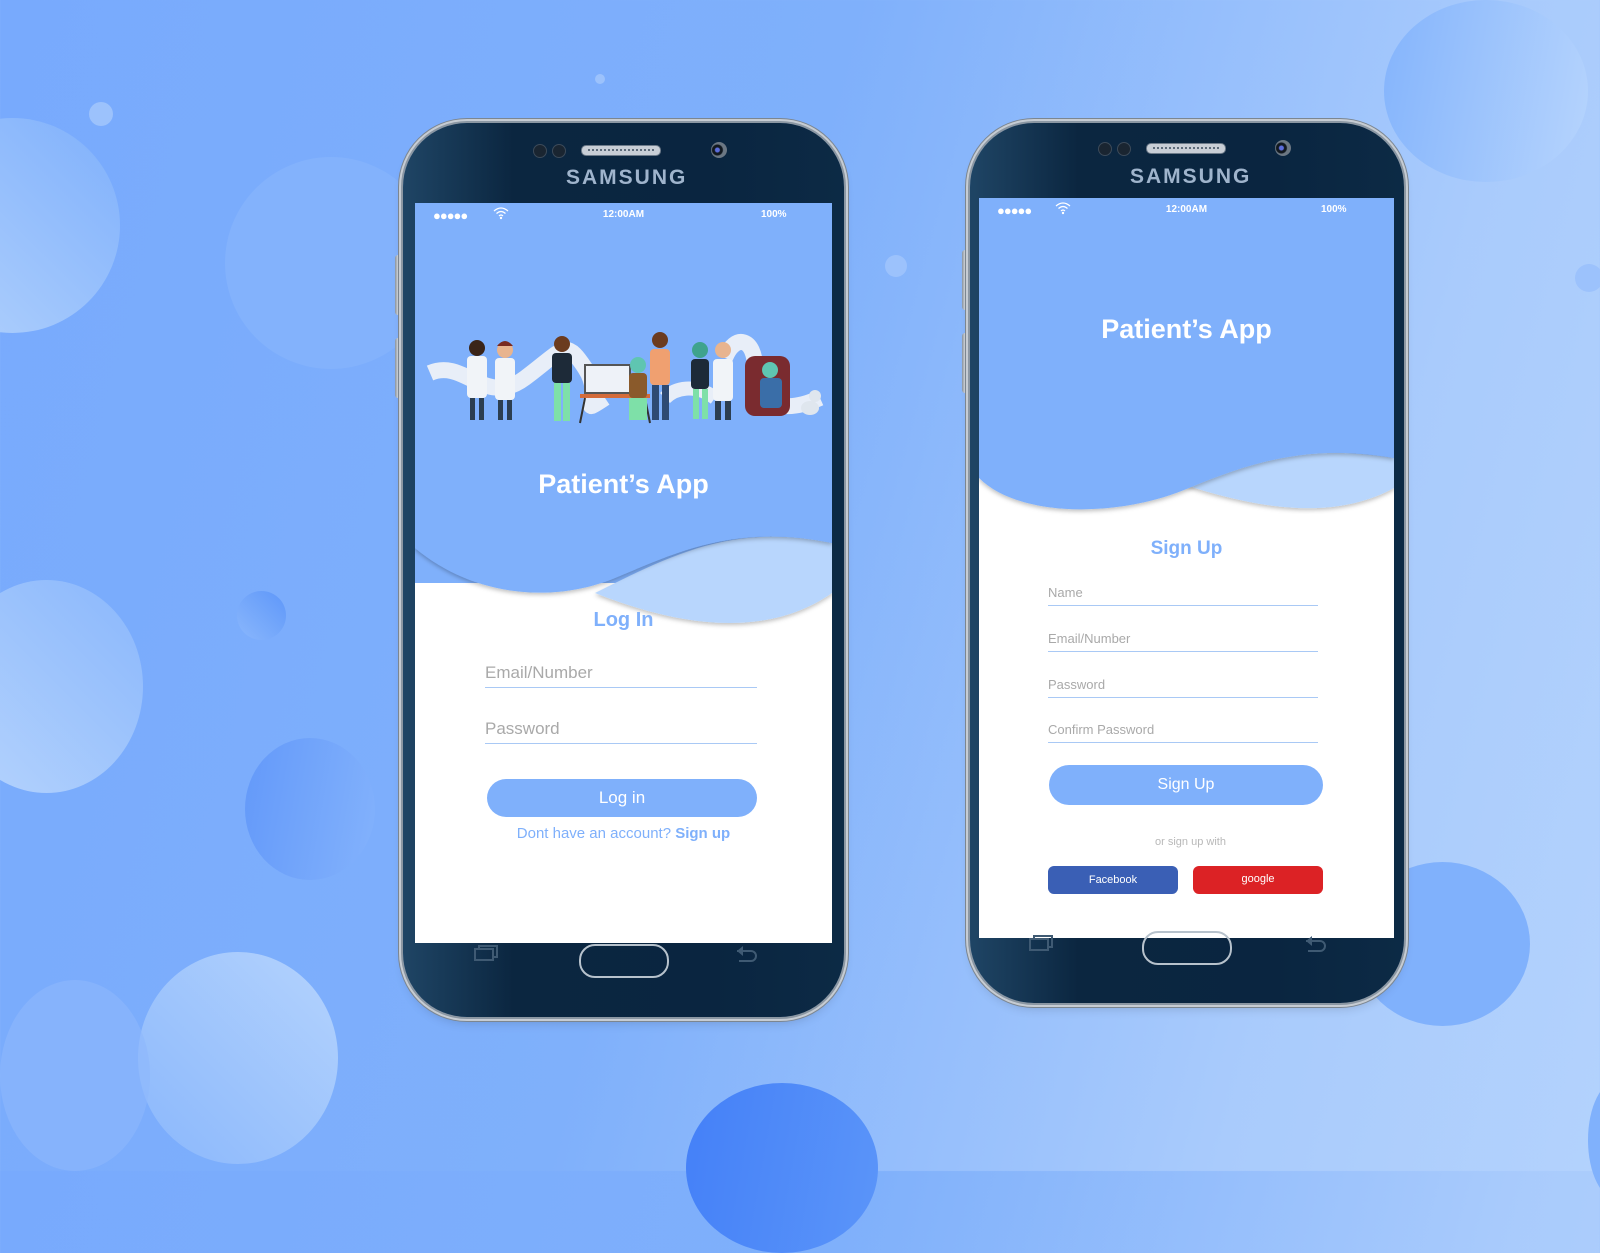  I want to click on confirm-password-field: Confirm Password, so click(1183, 732).